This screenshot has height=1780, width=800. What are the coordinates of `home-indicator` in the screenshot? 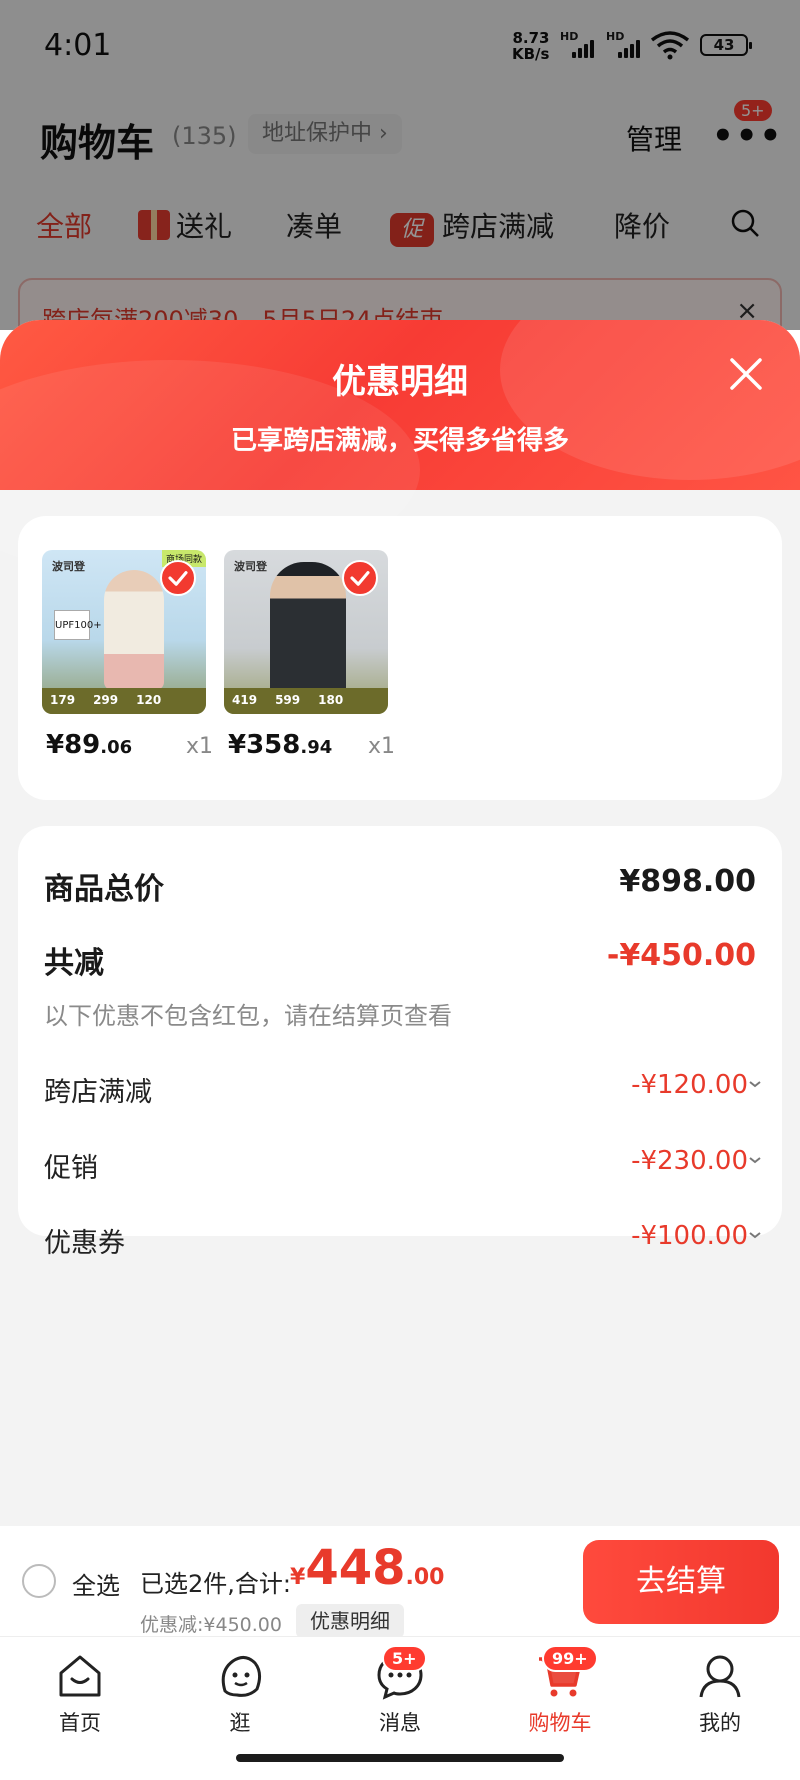 It's located at (400, 1758).